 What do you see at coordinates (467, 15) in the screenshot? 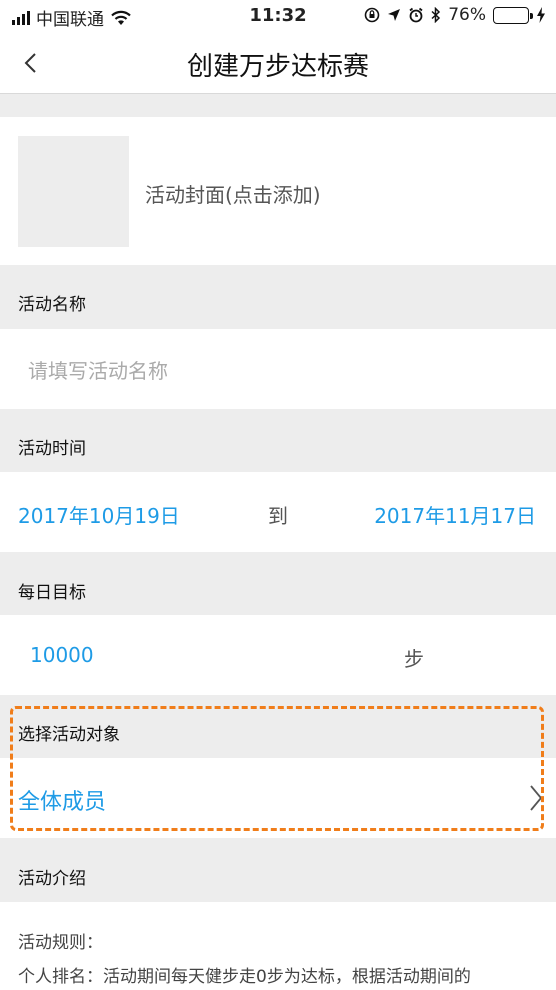
I see `battery-percent: 76%` at bounding box center [467, 15].